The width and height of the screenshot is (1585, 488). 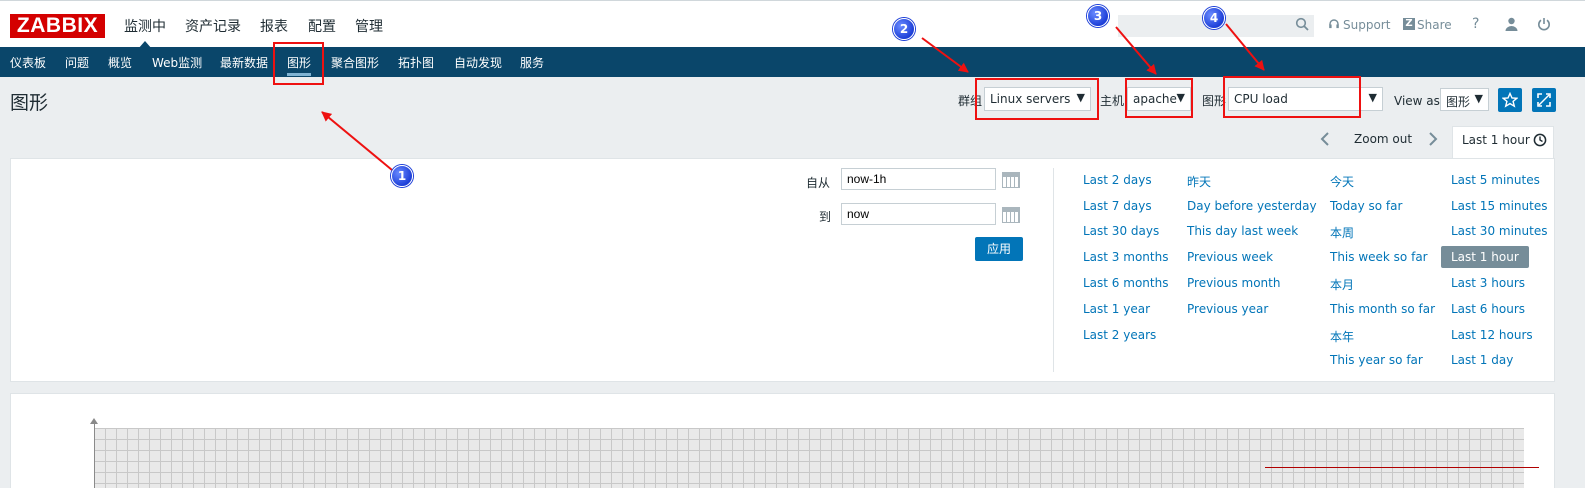 I want to click on annotation-badge-3: 3, so click(x=1098, y=16).